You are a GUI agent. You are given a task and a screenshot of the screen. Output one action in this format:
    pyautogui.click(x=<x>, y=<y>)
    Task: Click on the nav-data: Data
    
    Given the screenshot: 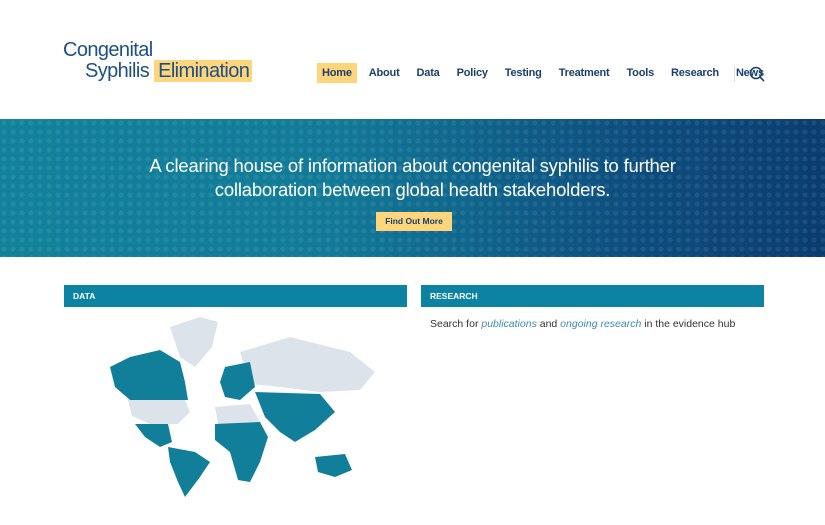 What is the action you would take?
    pyautogui.click(x=428, y=73)
    